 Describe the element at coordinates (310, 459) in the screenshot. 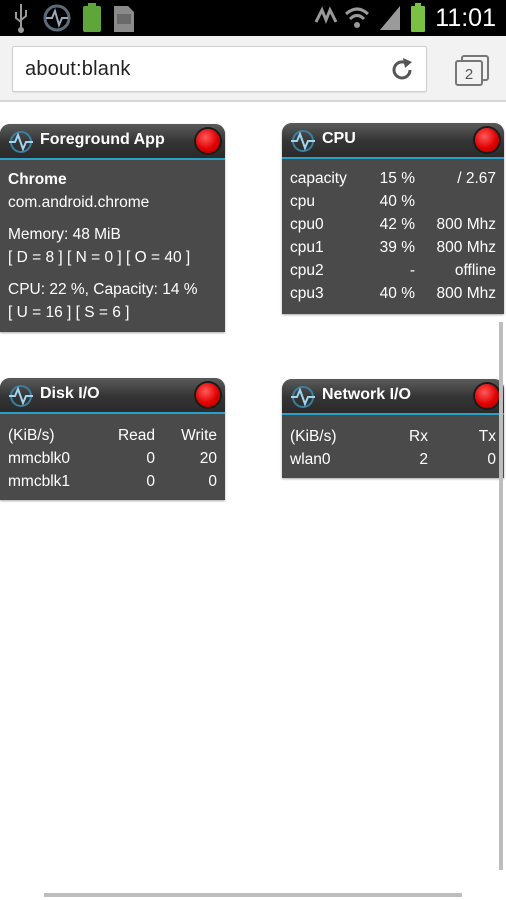

I see `interface-name: wlan0` at that location.